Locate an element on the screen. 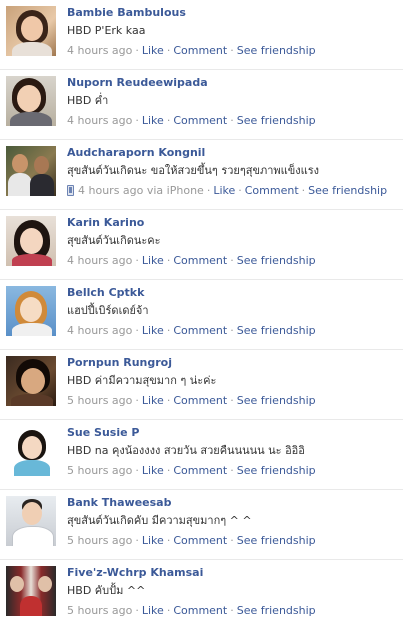  post-message: สุขสันต์วันเกิดคับ มีความสุขมากๆ ^ ^ is located at coordinates (159, 520).